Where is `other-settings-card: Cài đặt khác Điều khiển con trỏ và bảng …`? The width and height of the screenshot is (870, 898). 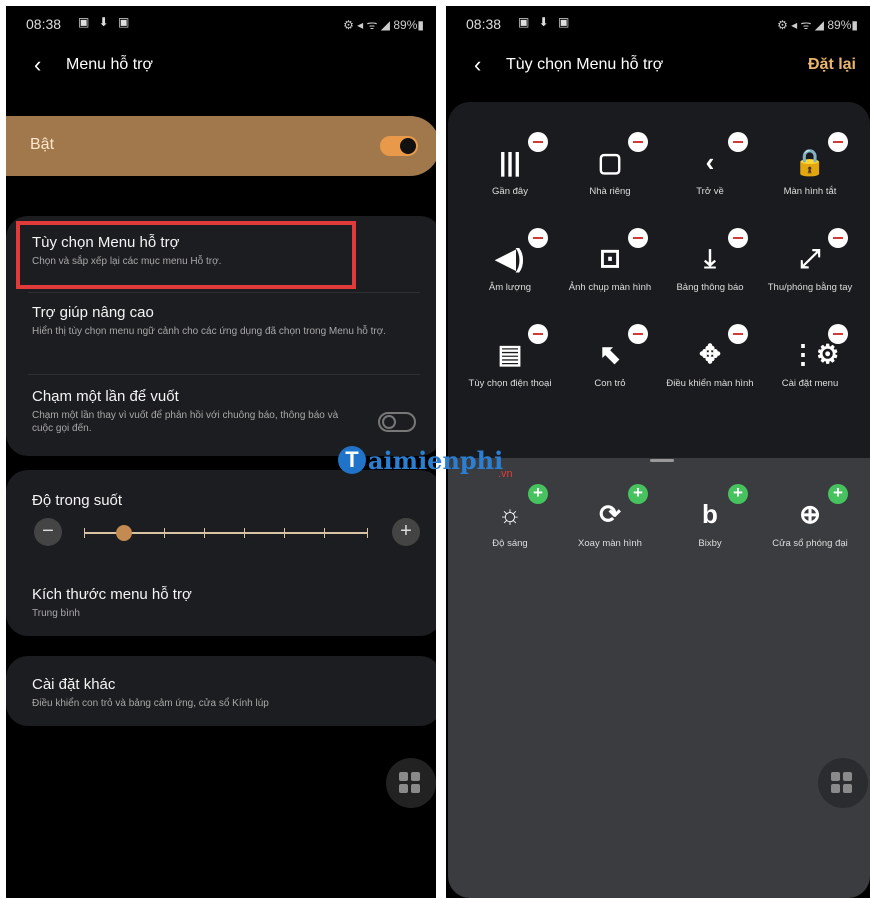
other-settings-card: Cài đặt khác Điều khiển con trỏ và bảng … is located at coordinates (221, 691).